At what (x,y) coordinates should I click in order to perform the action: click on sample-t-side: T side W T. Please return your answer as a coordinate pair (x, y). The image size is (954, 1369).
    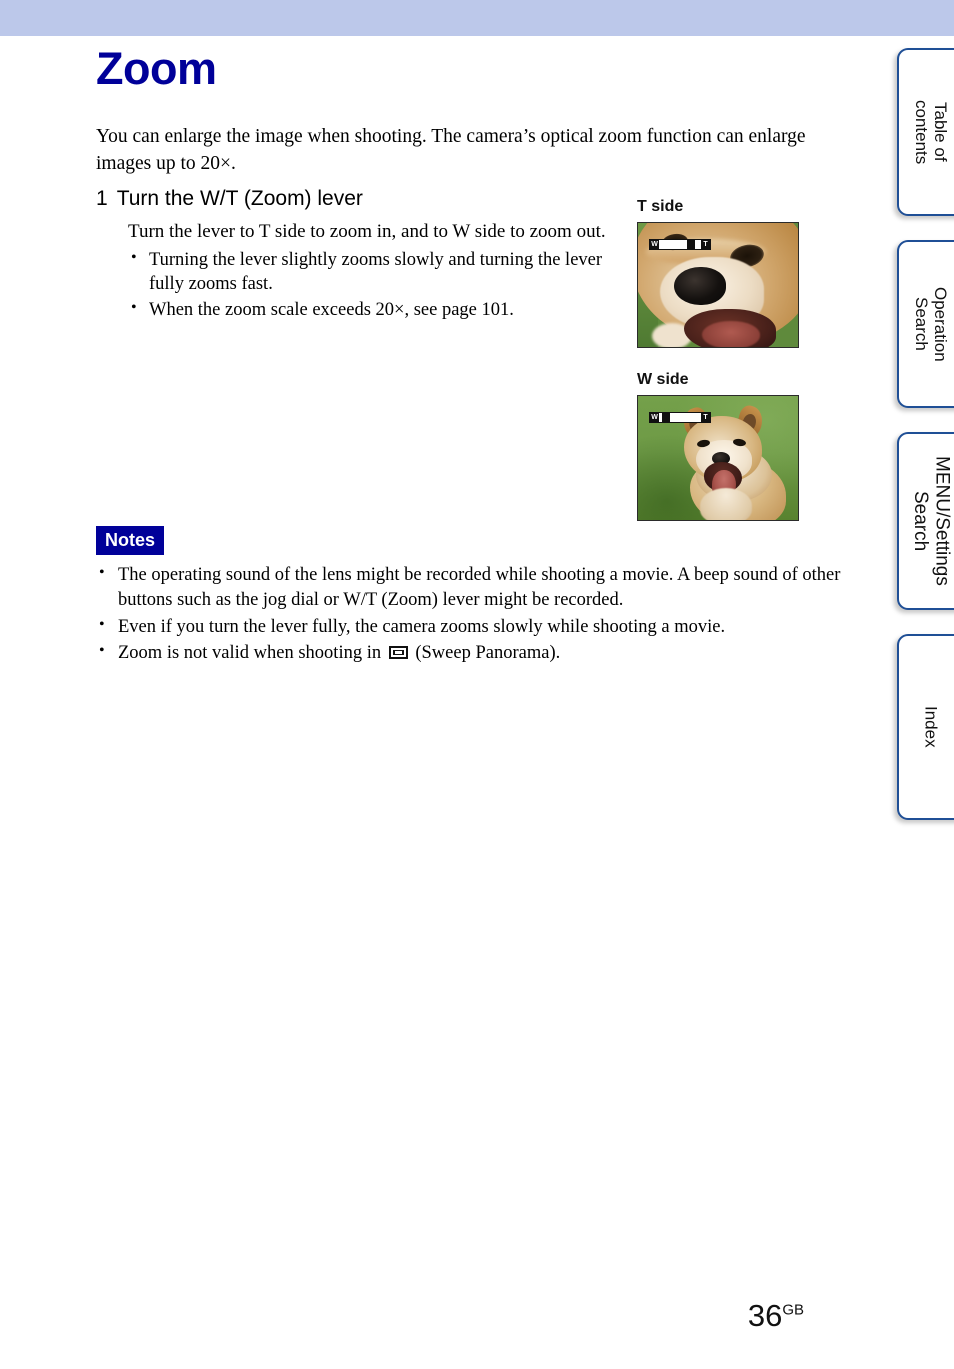
    Looking at the image, I should click on (718, 273).